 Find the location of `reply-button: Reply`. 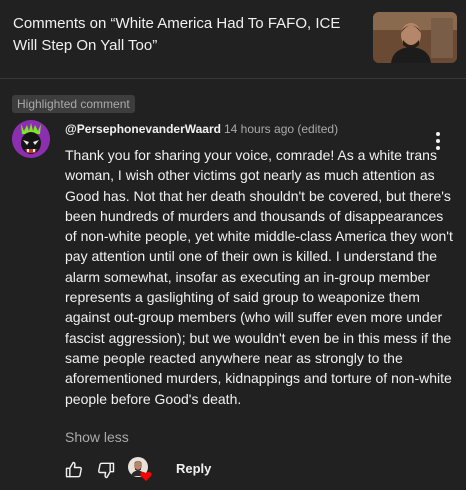

reply-button: Reply is located at coordinates (193, 469).